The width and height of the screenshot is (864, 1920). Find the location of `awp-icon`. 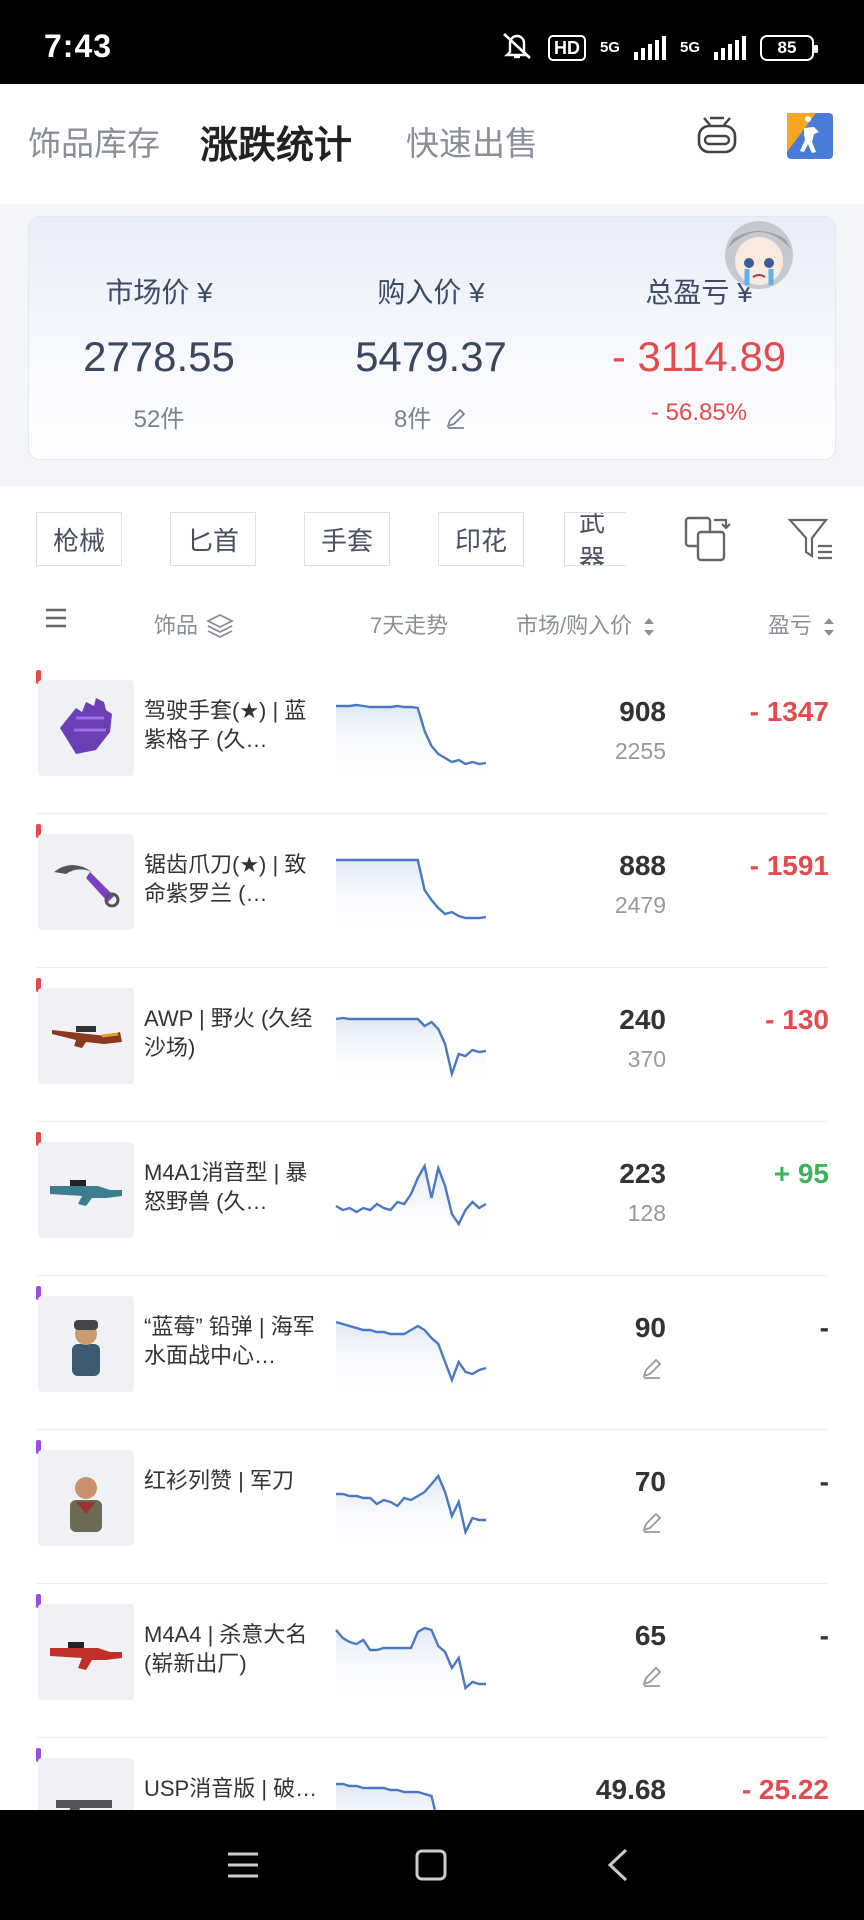

awp-icon is located at coordinates (86, 1036).